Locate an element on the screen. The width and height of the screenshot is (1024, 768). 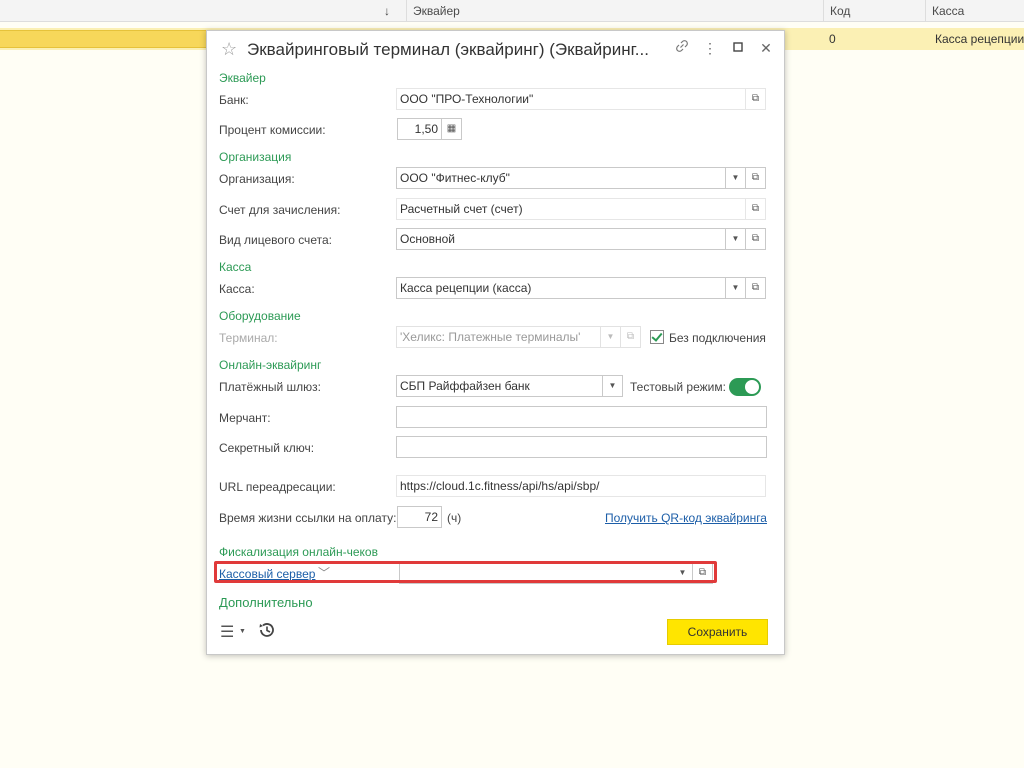
section-fiscal: Фискализация онлайн-чеков is located at coordinates (298, 552).